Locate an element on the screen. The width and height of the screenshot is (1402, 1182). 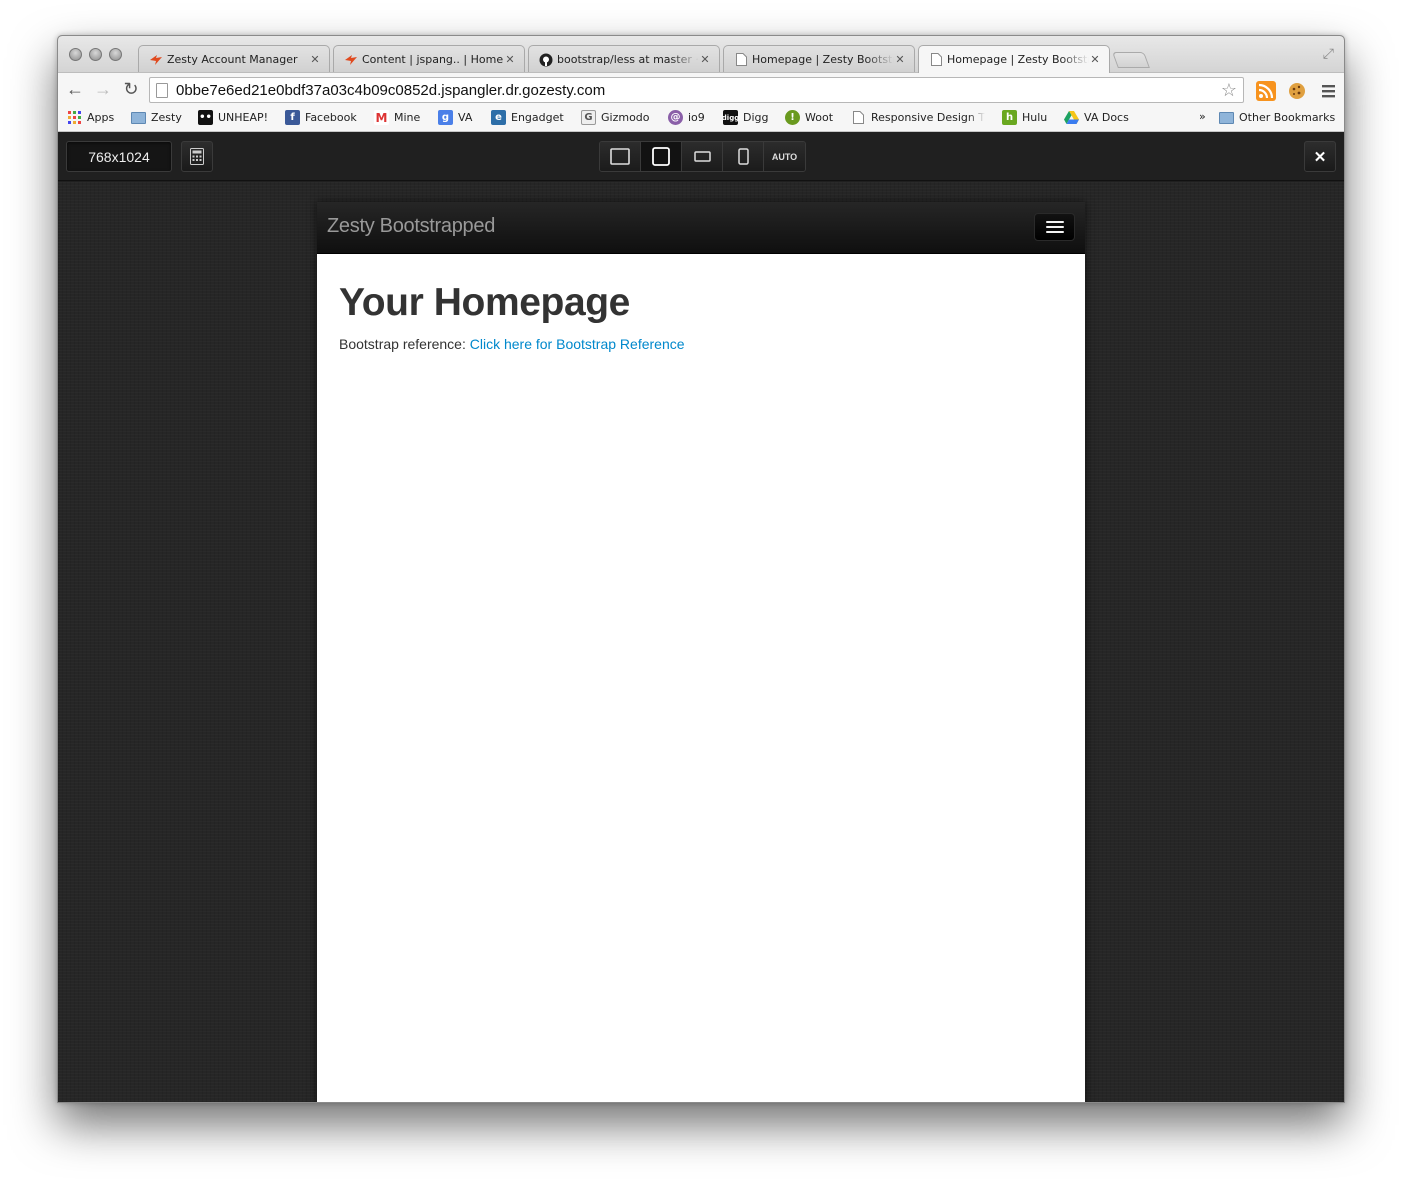
desktop-view-icon is located at coordinates (620, 156).